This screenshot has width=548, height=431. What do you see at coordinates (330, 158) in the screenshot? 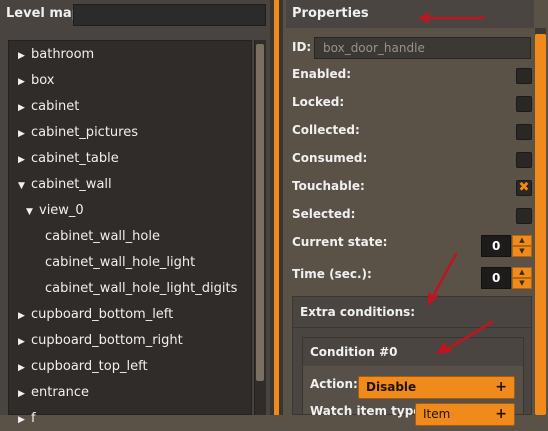
I see `consumed-label: Consumed:` at bounding box center [330, 158].